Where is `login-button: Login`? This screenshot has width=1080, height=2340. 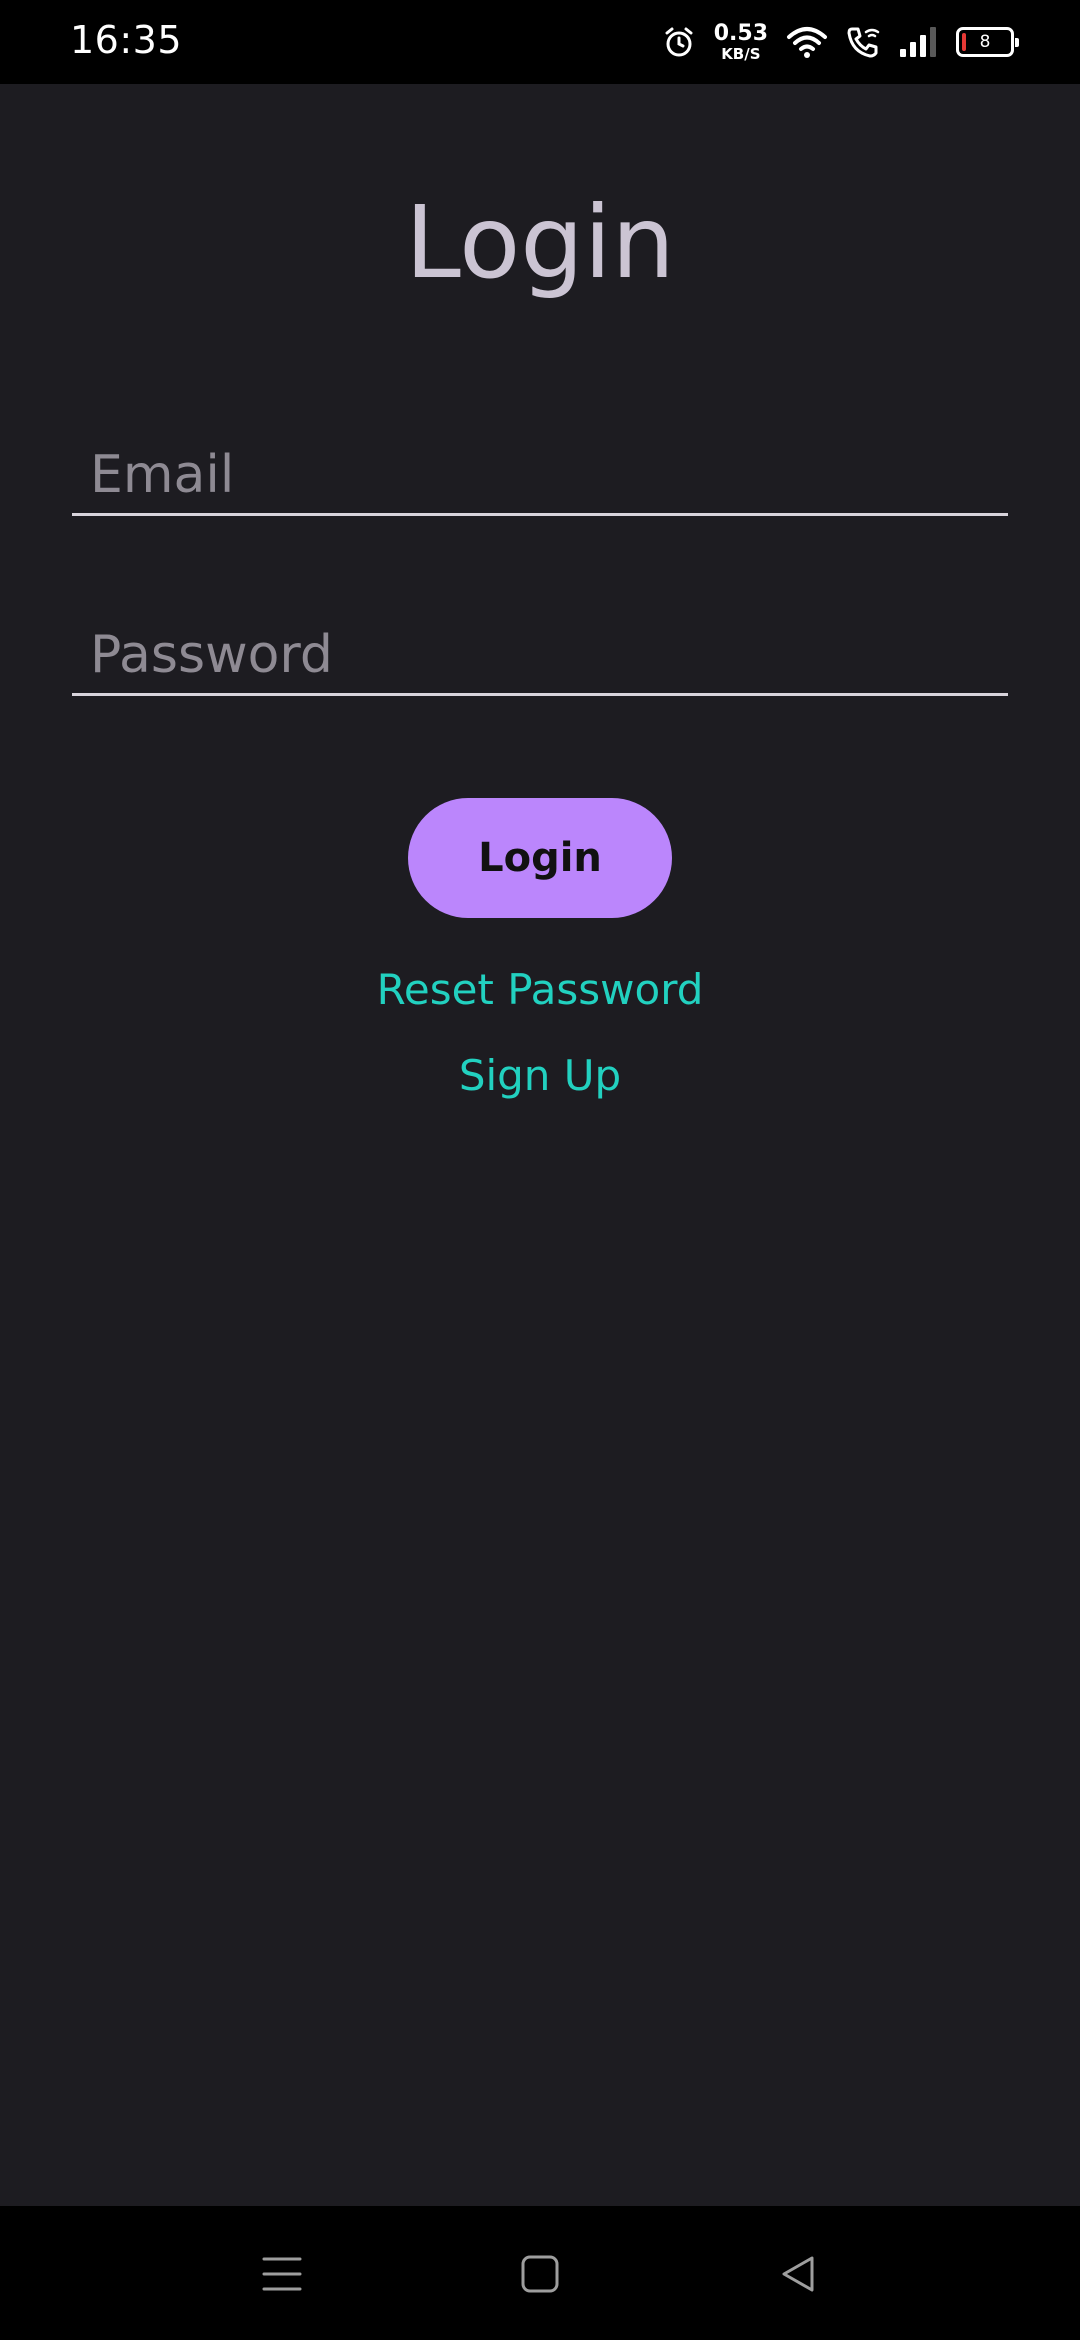 login-button: Login is located at coordinates (540, 858).